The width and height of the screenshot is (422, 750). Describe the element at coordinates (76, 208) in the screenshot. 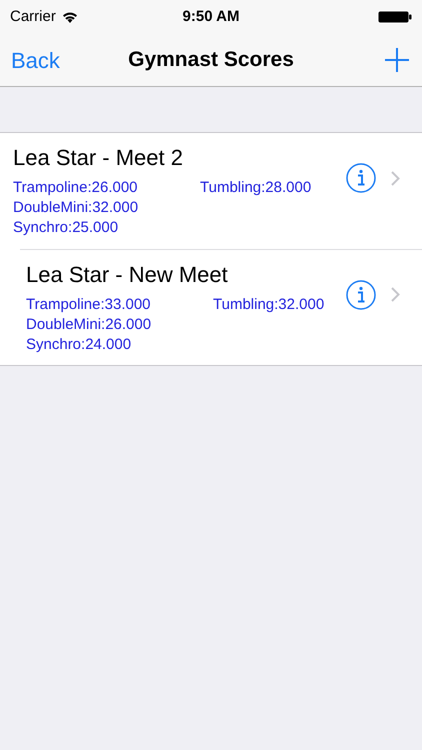

I see `score-label: DoubleMini:32.000` at that location.